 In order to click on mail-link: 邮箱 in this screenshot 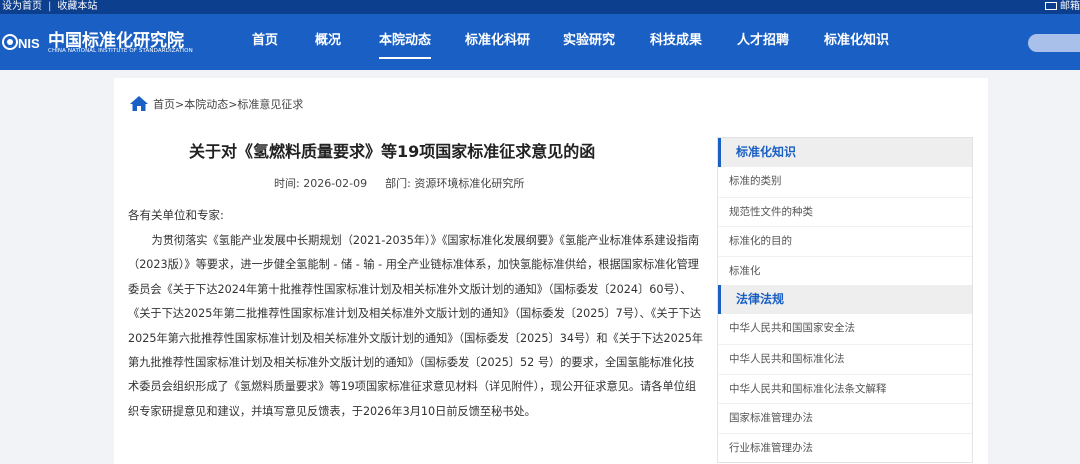, I will do `click(1062, 7)`.